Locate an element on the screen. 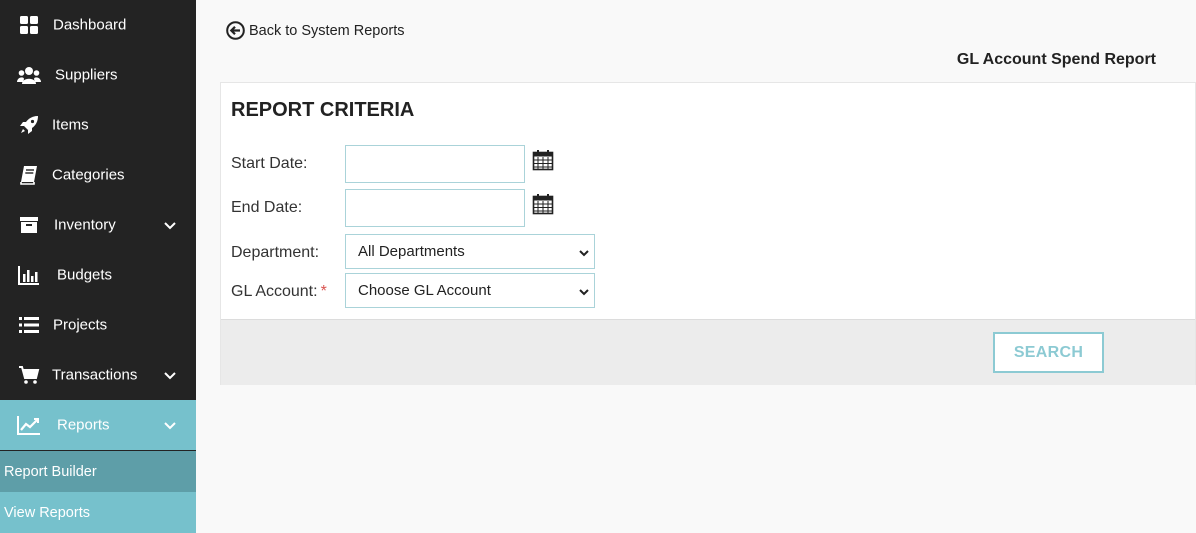 This screenshot has width=1196, height=533. sidebar-item-inventory: Inventory is located at coordinates (98, 225).